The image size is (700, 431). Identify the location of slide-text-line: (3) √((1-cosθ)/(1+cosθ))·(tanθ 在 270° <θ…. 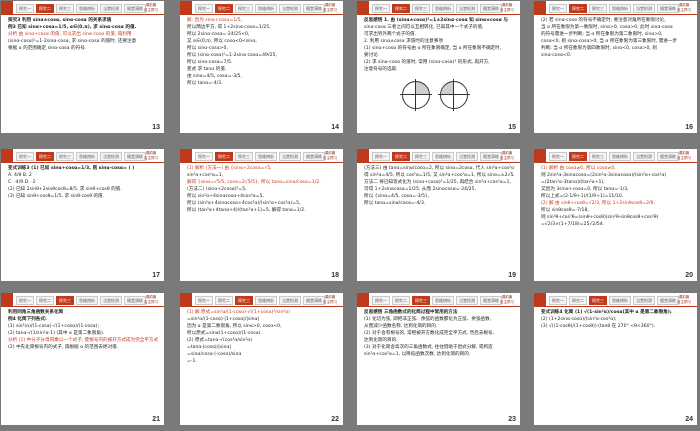
(598, 326).